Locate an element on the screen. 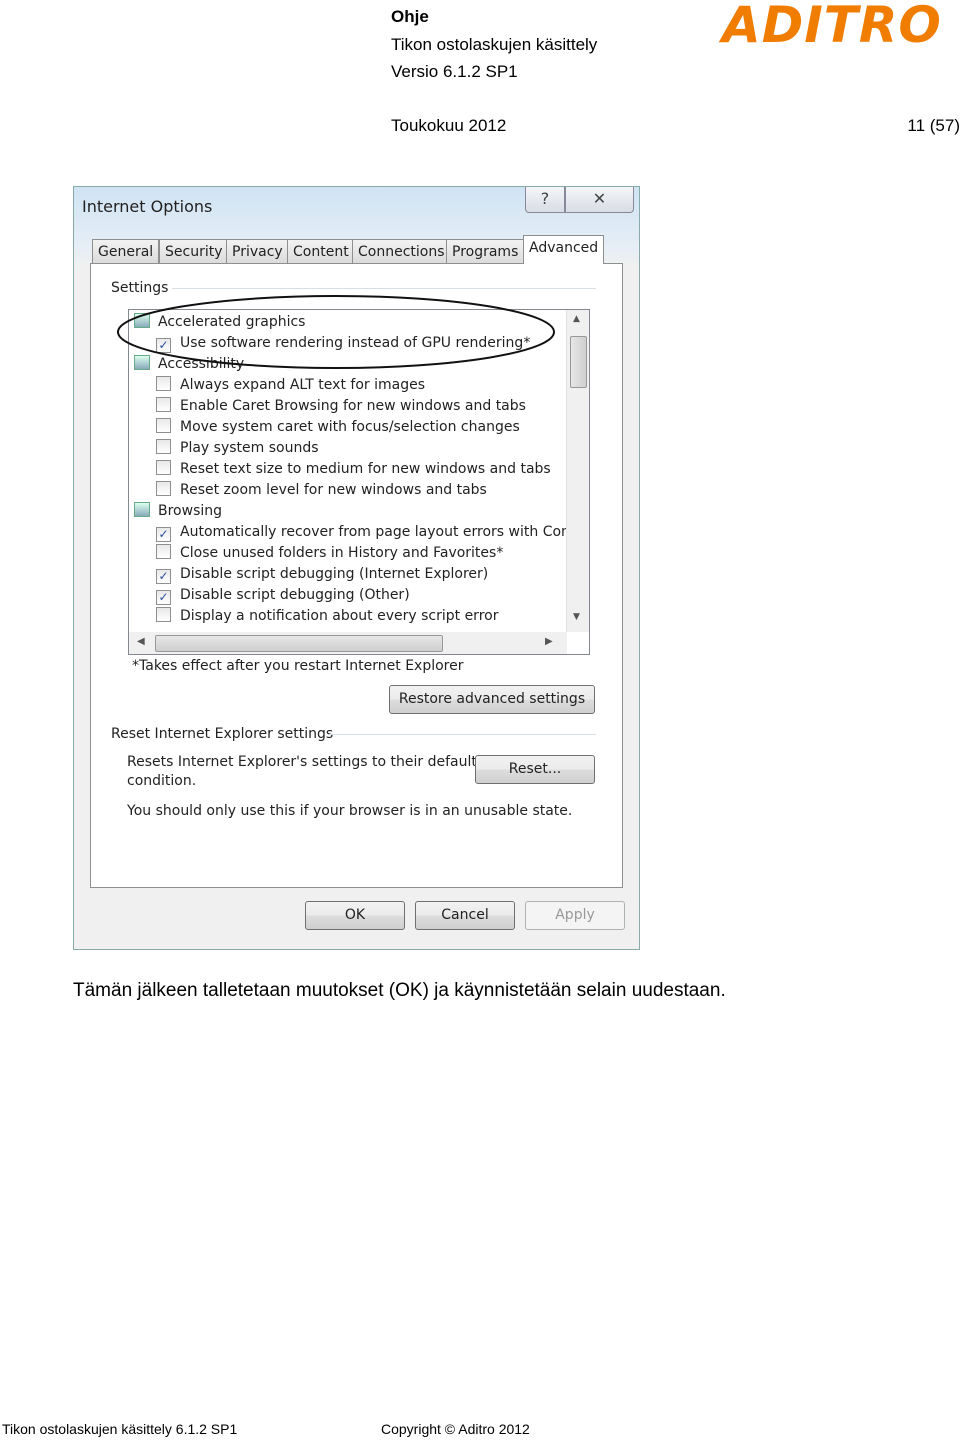  dialog-title: Internet Options is located at coordinates (147, 206).